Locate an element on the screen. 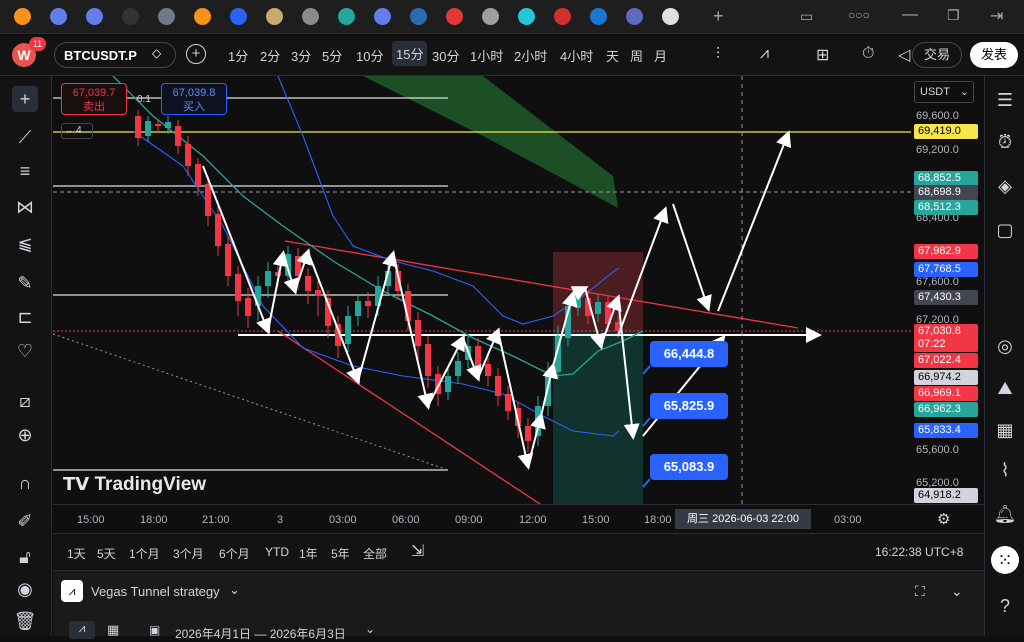  timeframe-7: 30分 is located at coordinates (445, 55).